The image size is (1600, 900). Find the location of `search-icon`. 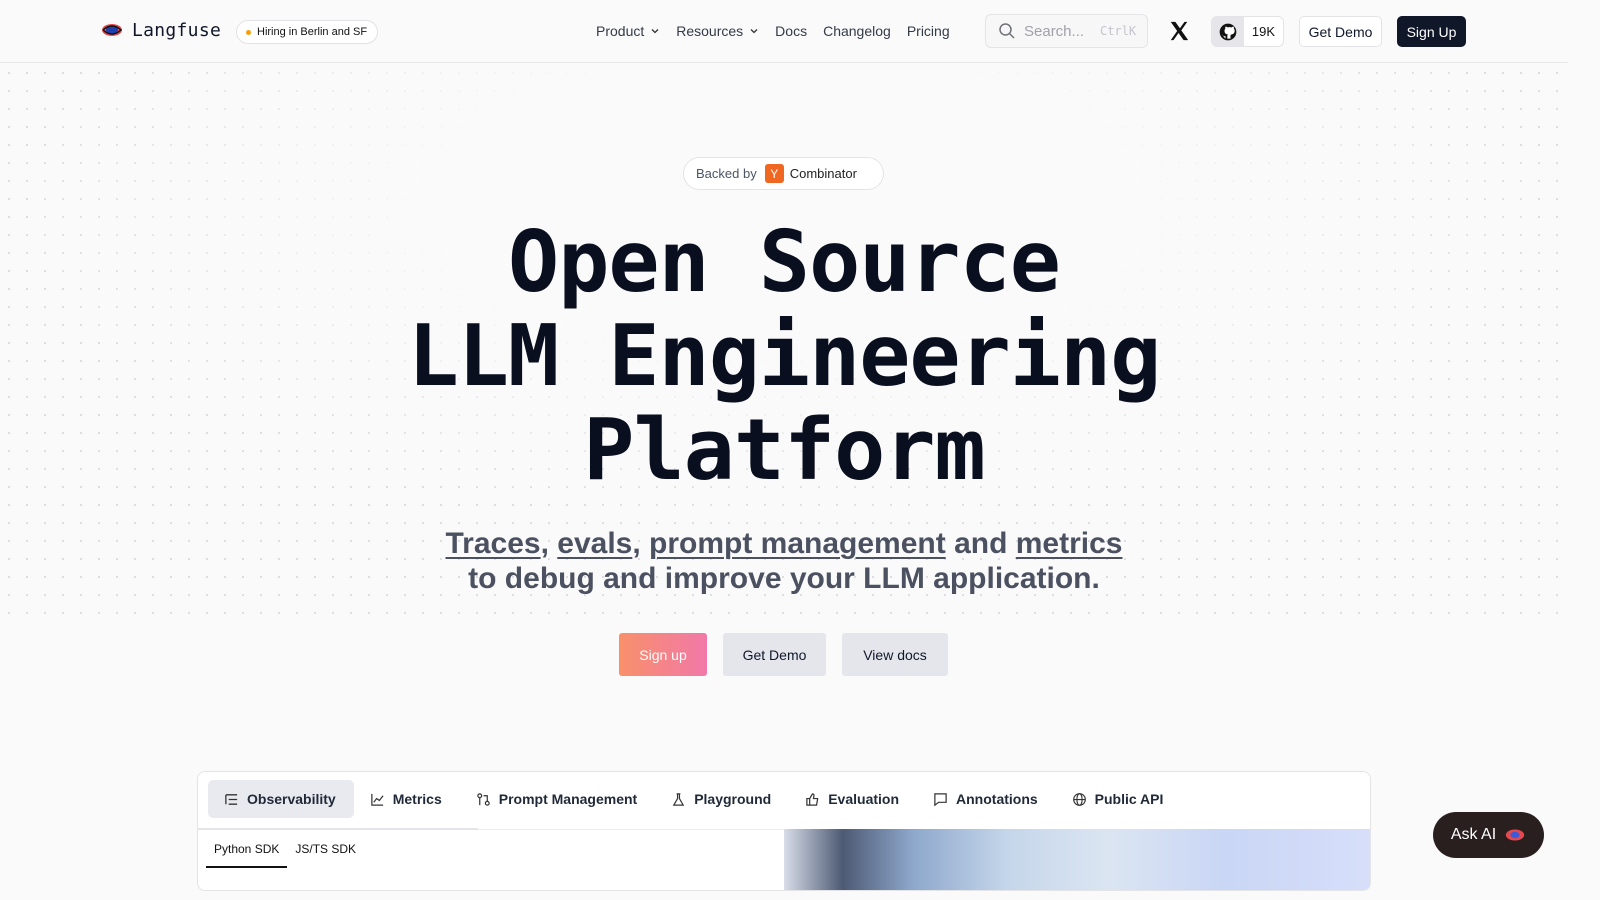

search-icon is located at coordinates (1007, 31).